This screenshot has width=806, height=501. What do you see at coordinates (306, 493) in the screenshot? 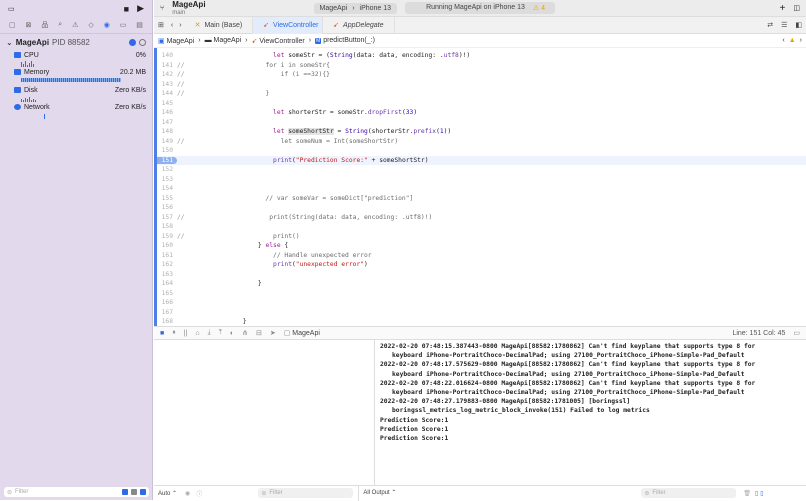
I see `variables-filter-input: ⊜ Filter` at bounding box center [306, 493].